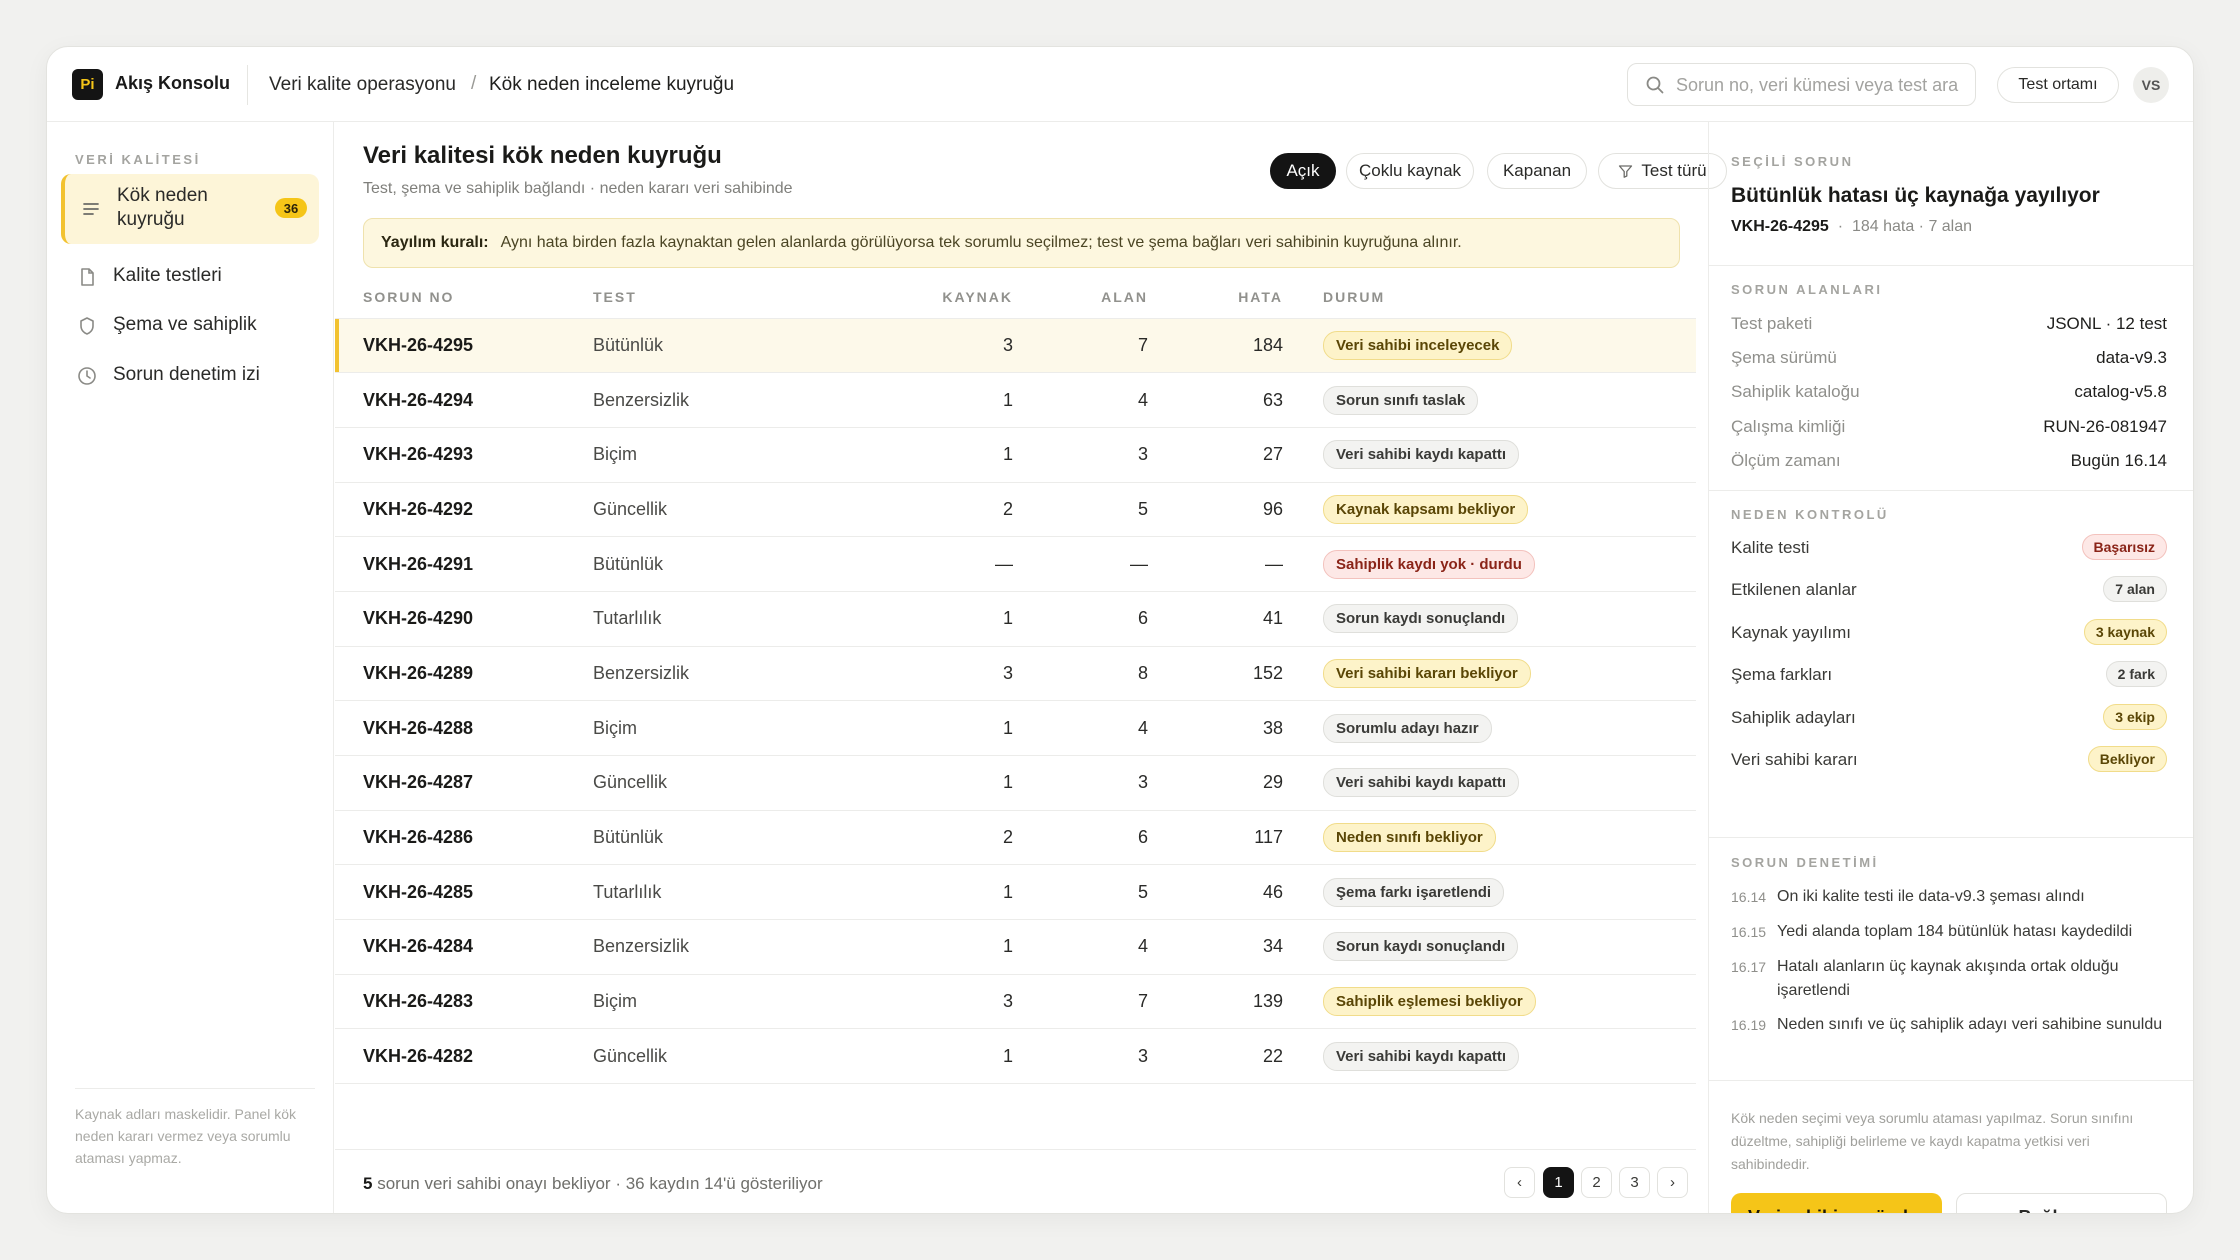  I want to click on issue-id: VKH-26-4284, so click(464, 947).